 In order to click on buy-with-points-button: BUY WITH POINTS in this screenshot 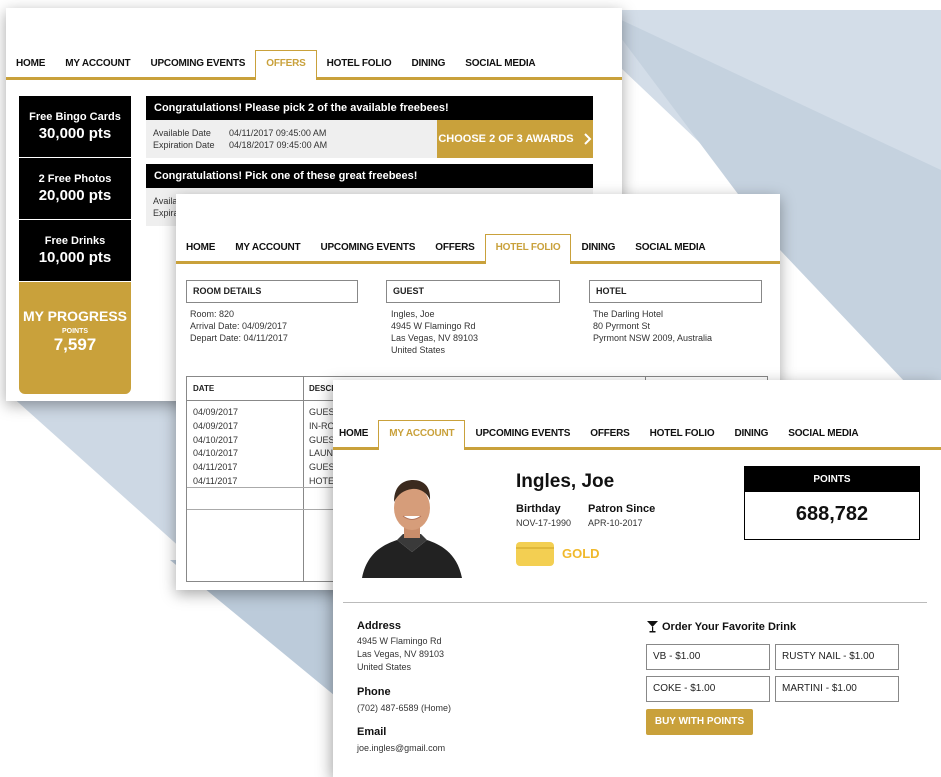, I will do `click(699, 722)`.